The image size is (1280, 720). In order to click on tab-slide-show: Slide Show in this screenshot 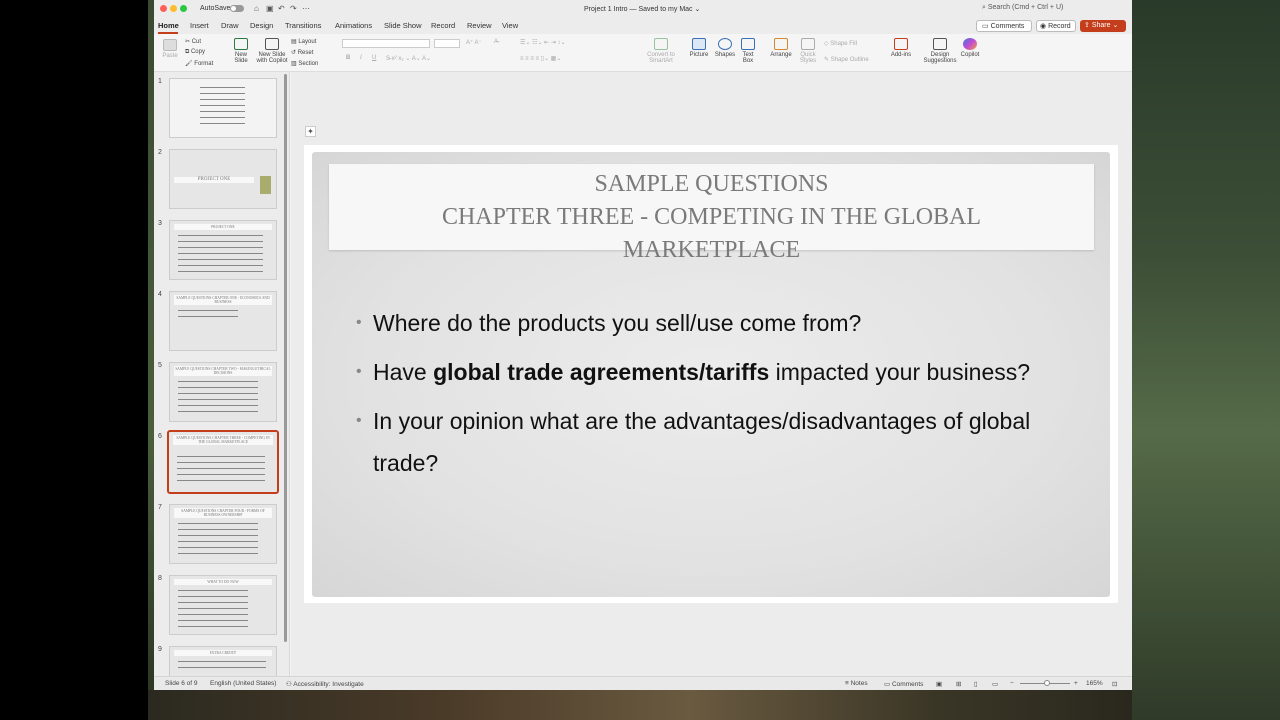, I will do `click(403, 25)`.